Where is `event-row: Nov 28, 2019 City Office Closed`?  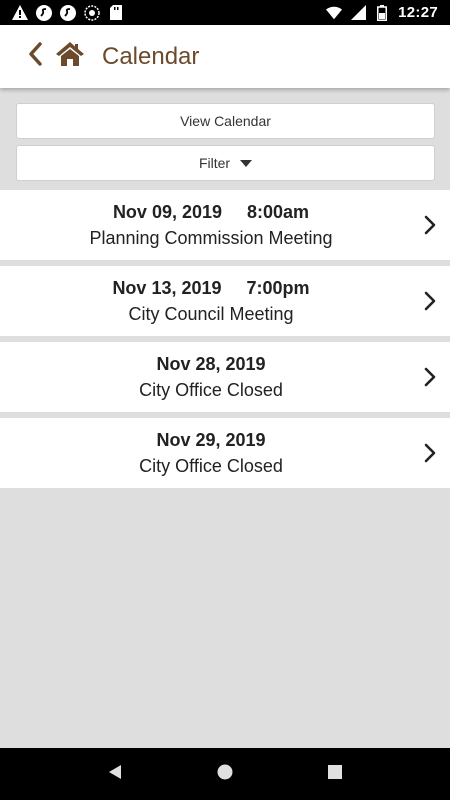 event-row: Nov 28, 2019 City Office Closed is located at coordinates (225, 377).